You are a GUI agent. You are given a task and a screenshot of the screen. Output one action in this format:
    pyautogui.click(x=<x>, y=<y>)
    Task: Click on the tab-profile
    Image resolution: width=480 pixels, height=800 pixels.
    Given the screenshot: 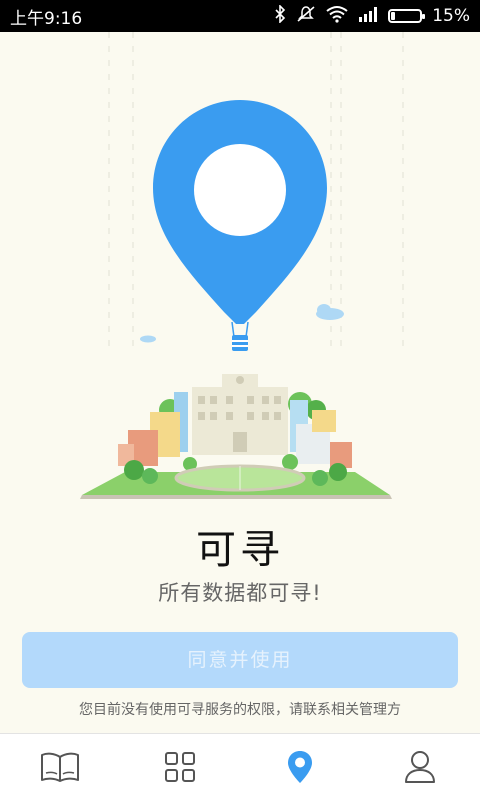 What is the action you would take?
    pyautogui.click(x=420, y=767)
    